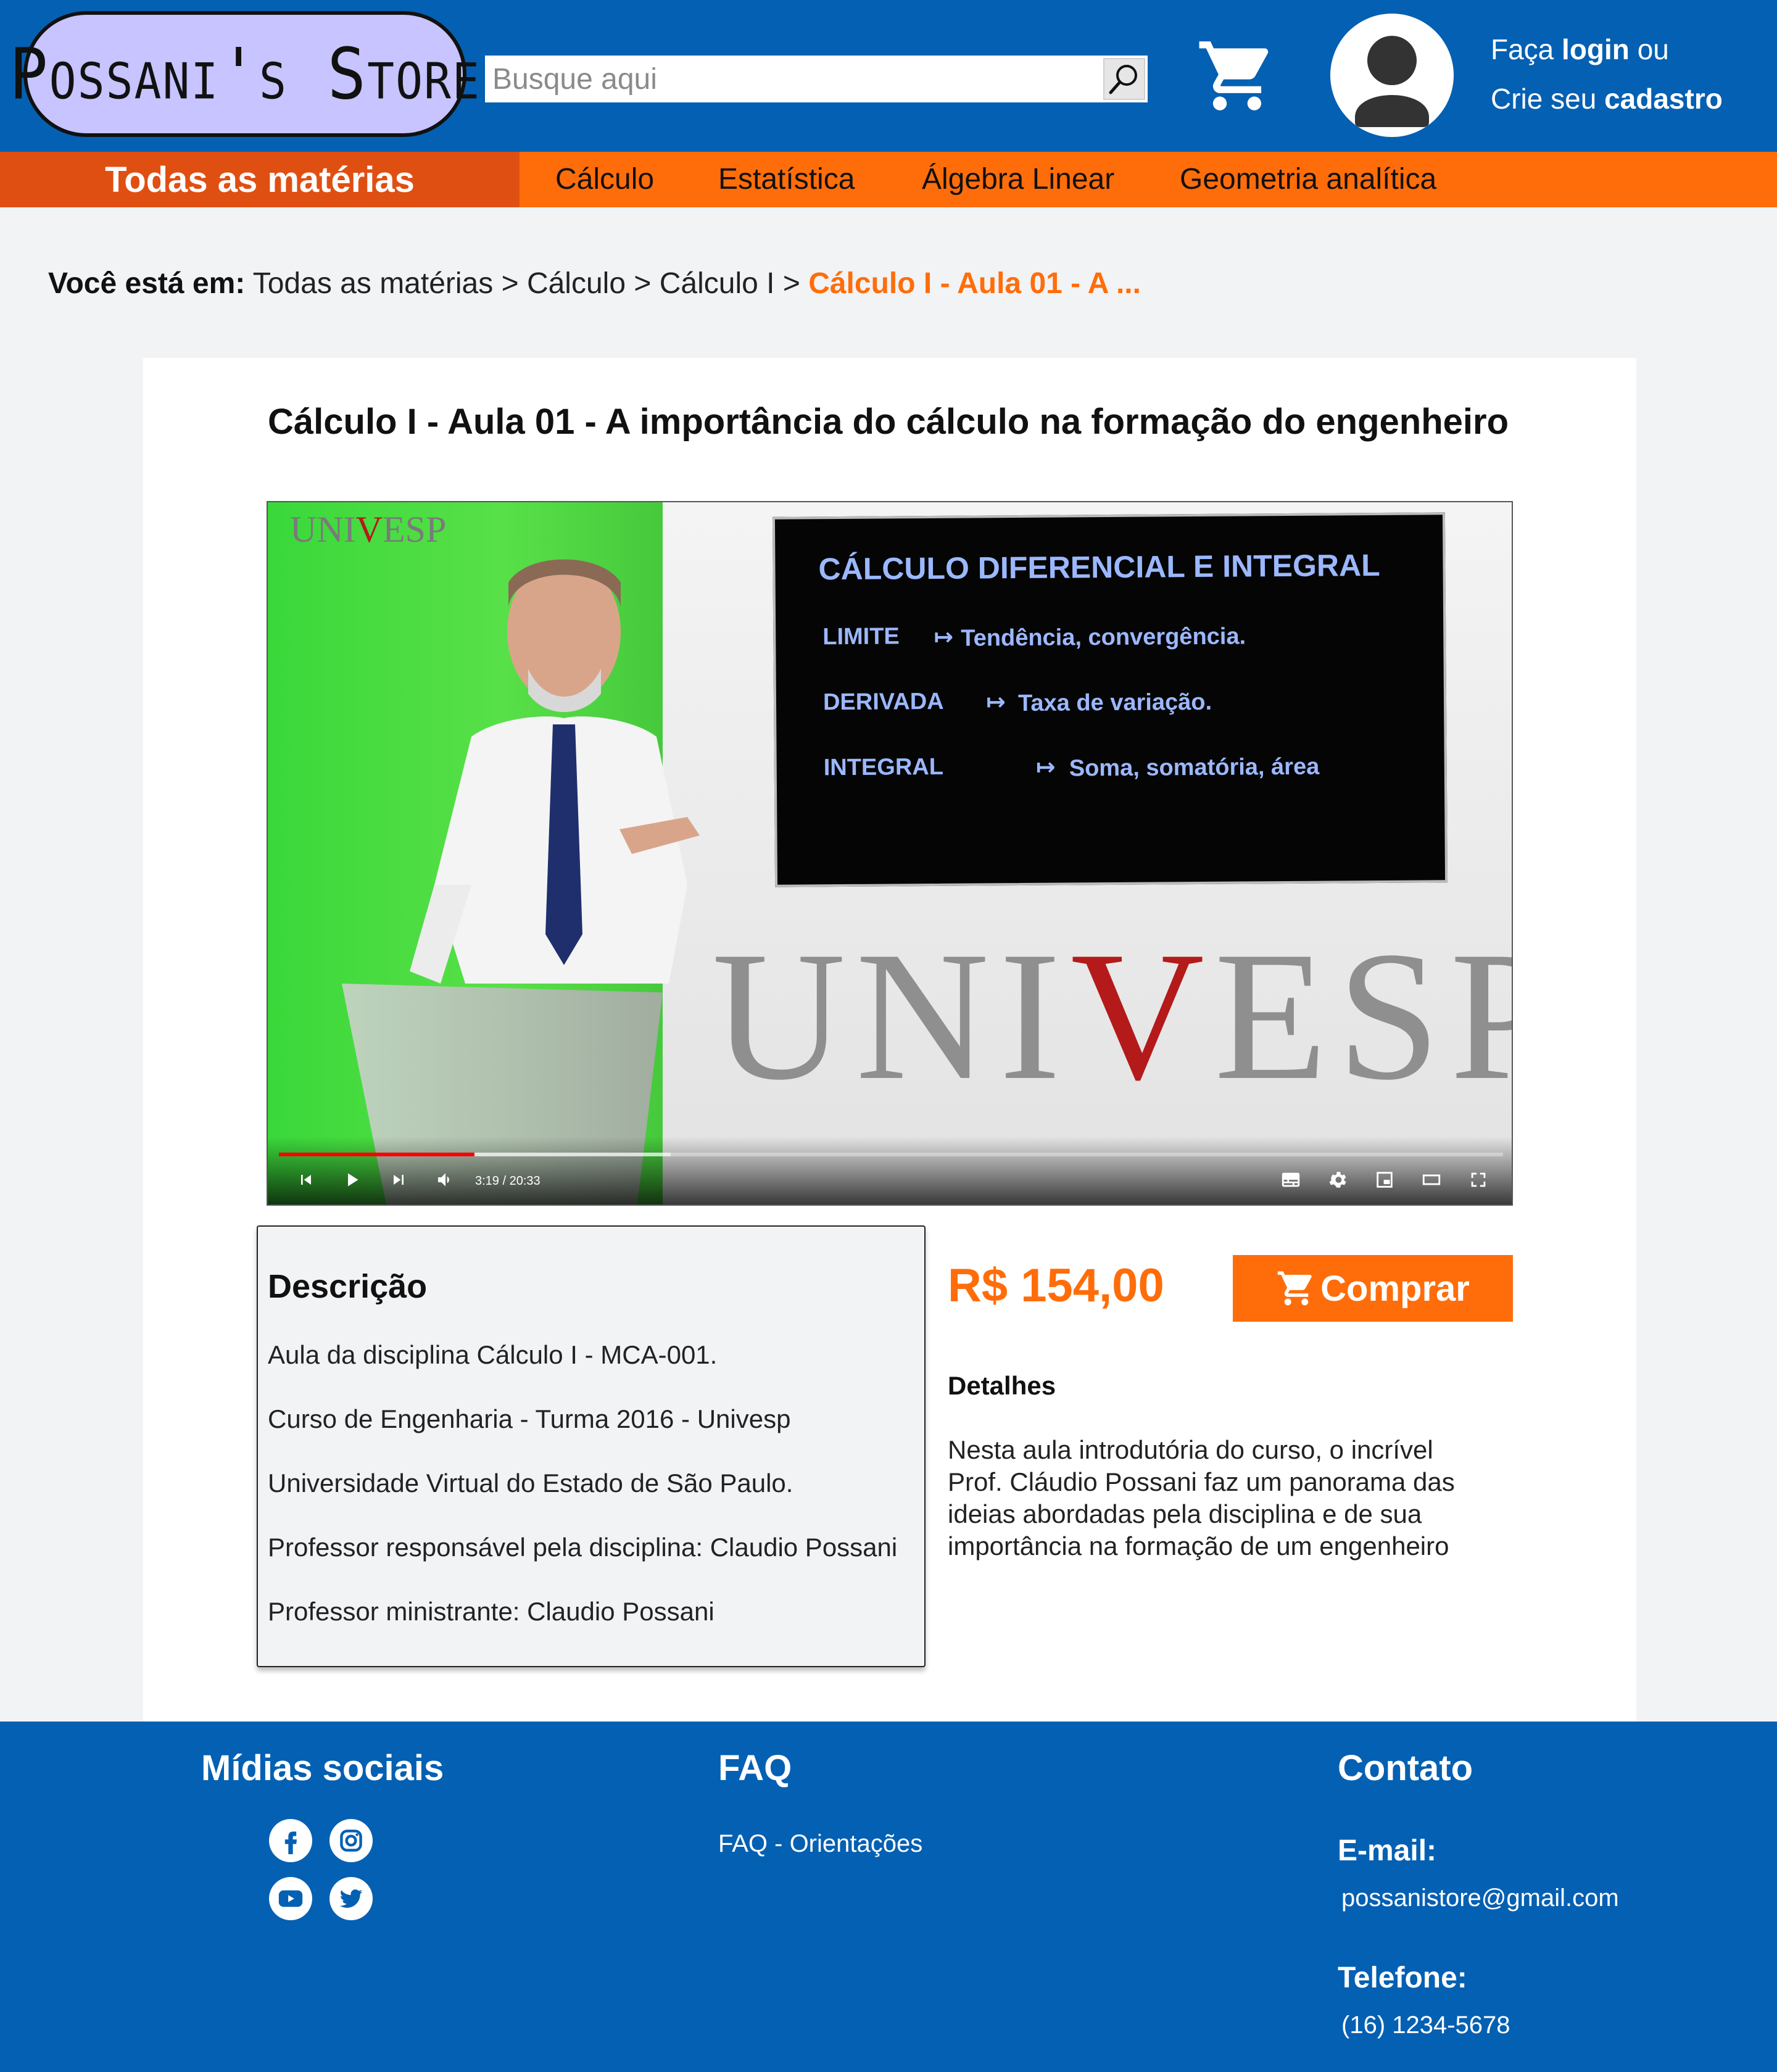 The image size is (1777, 2072). I want to click on play-icon, so click(353, 1180).